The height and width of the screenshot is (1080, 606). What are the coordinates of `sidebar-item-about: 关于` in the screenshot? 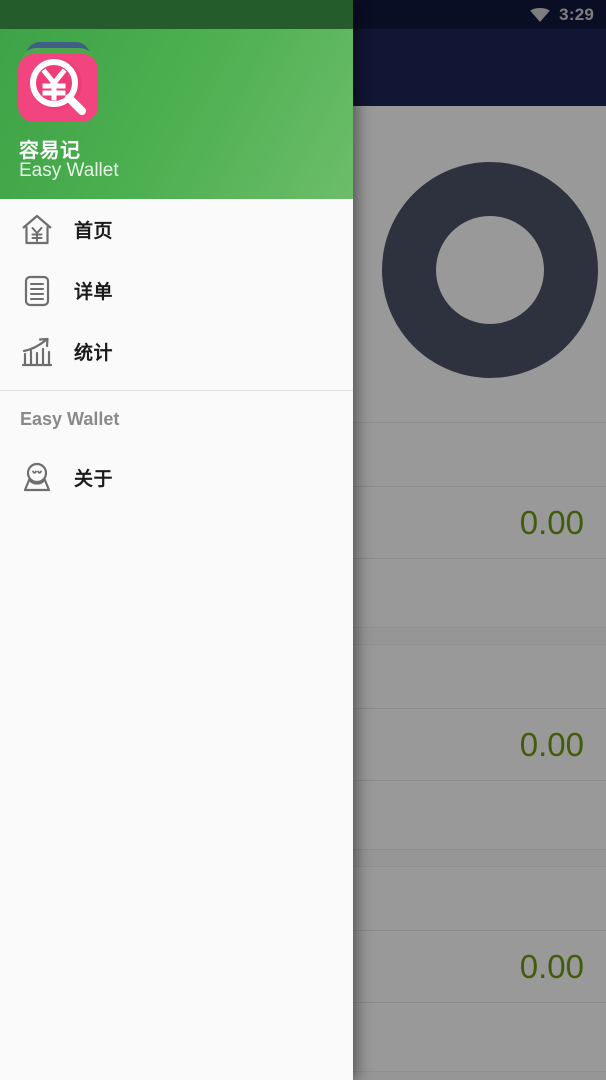 It's located at (176, 477).